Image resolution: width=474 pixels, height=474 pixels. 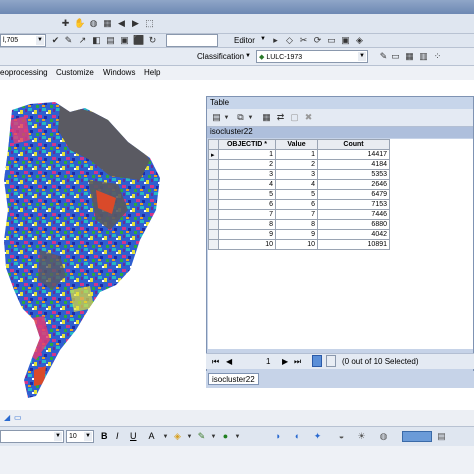 I want to click on identify-icon: ◧, so click(x=96, y=40).